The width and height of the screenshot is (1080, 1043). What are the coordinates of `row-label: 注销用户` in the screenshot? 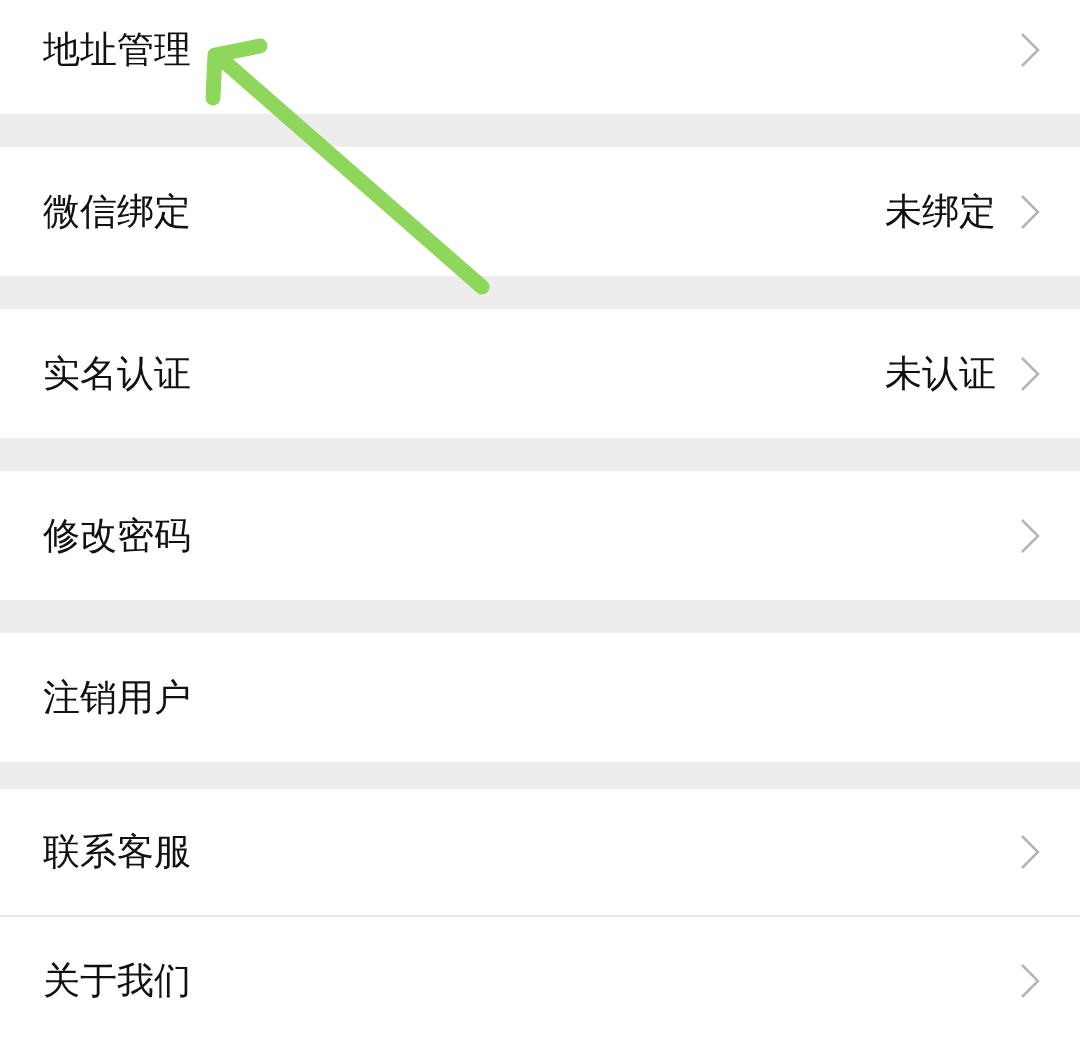 It's located at (117, 697).